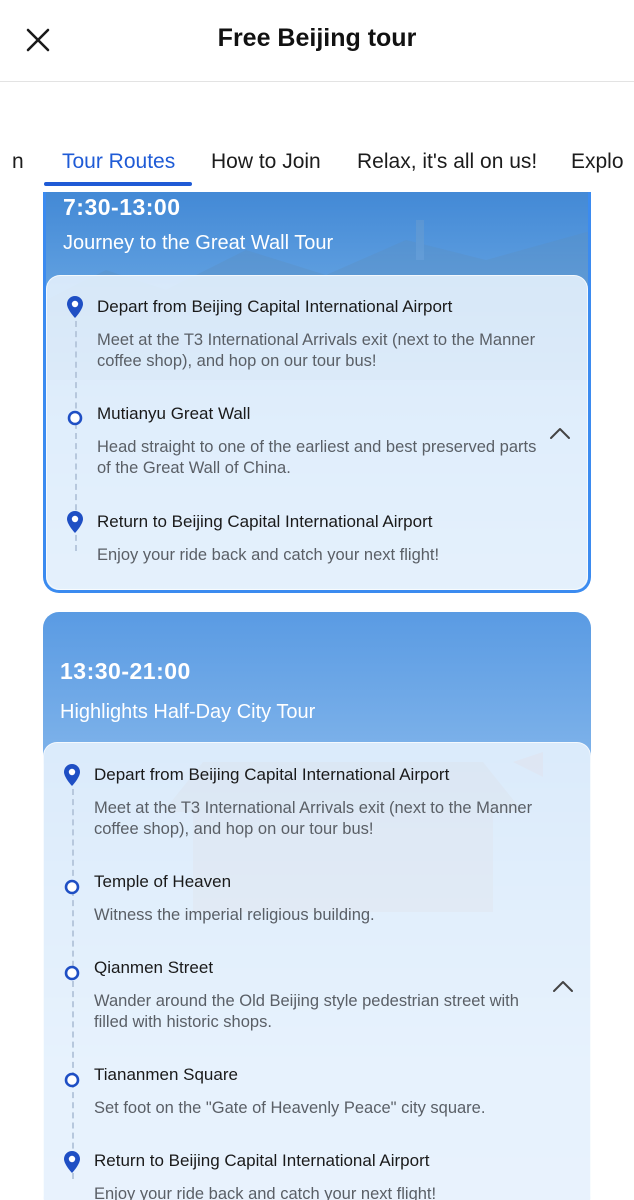 This screenshot has width=634, height=1200. I want to click on tab-explore: Explo, so click(597, 162).